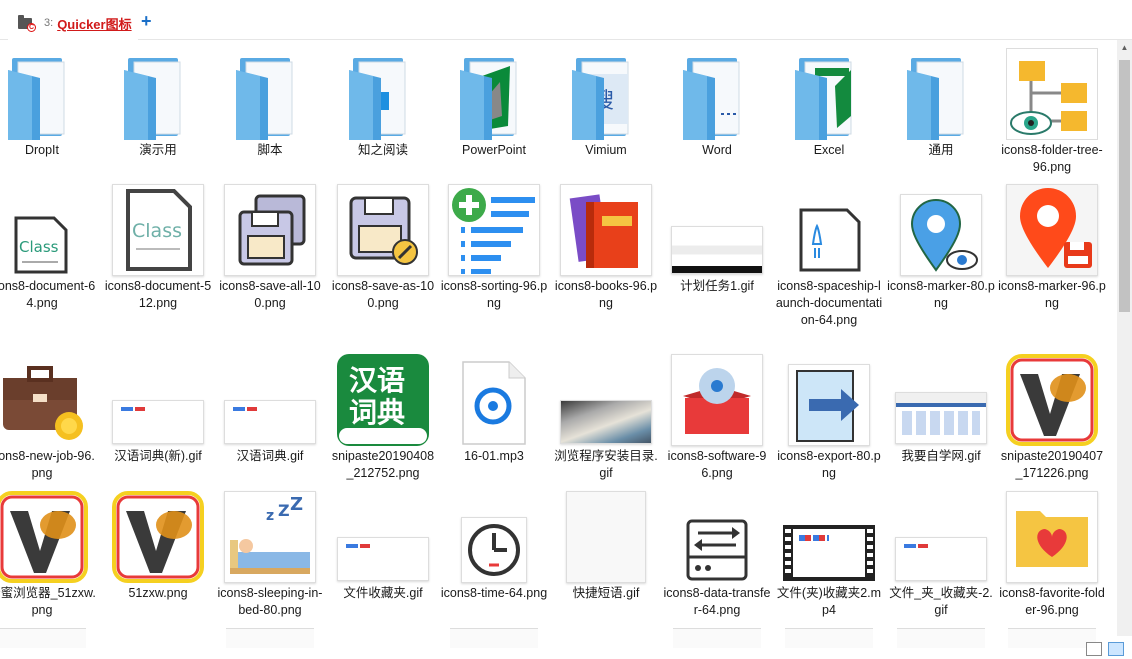 The height and width of the screenshot is (659, 1132). What do you see at coordinates (606, 230) in the screenshot?
I see `books-icon` at bounding box center [606, 230].